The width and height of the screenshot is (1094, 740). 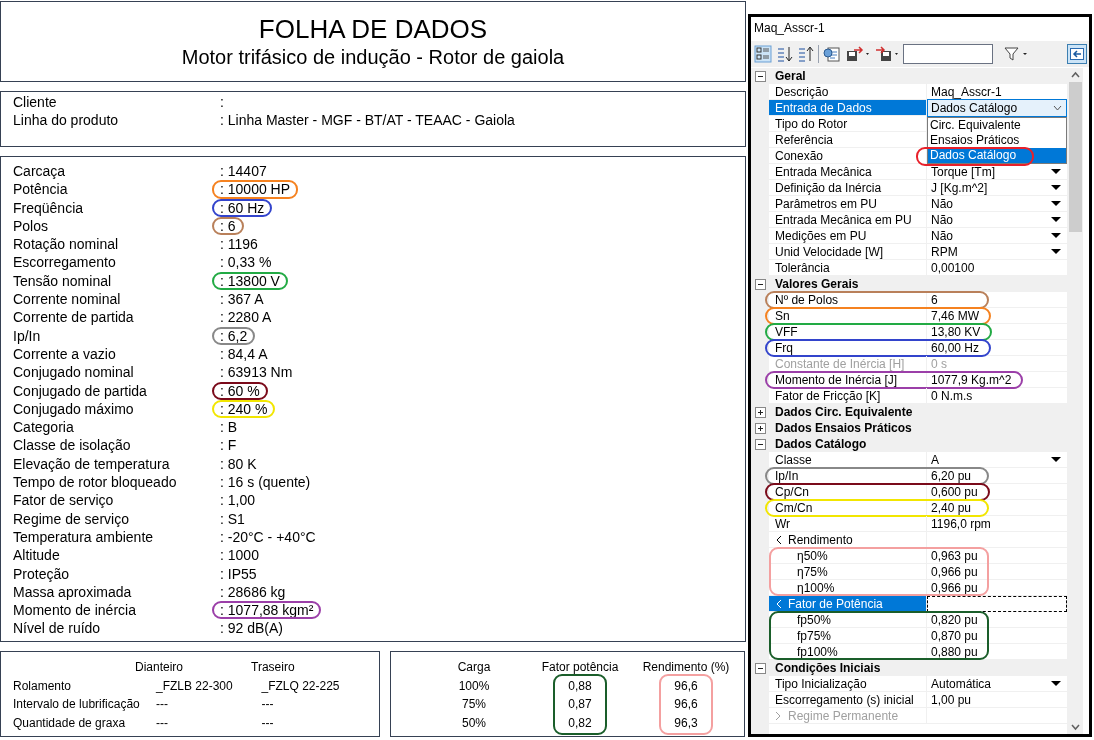 I want to click on filter-icon, so click(x=1015, y=54).